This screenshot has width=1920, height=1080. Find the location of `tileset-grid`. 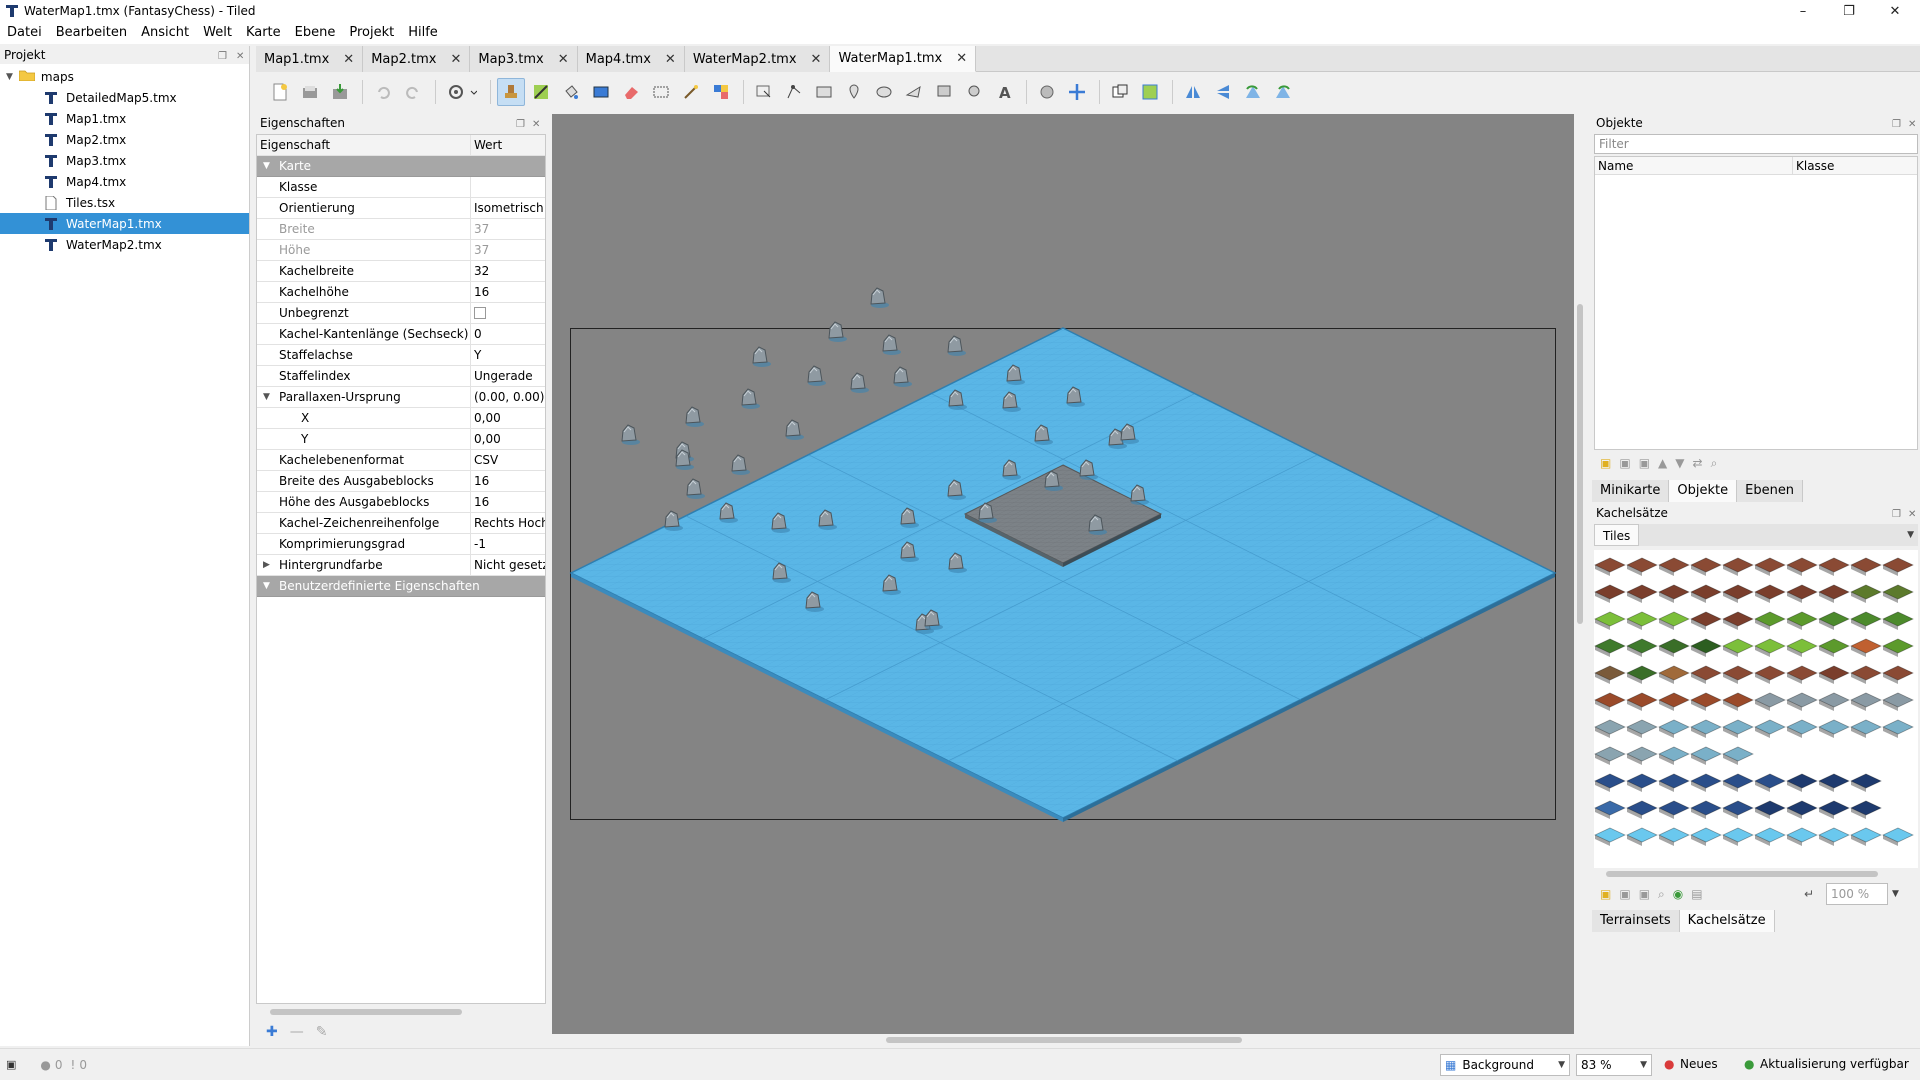

tileset-grid is located at coordinates (1756, 709).